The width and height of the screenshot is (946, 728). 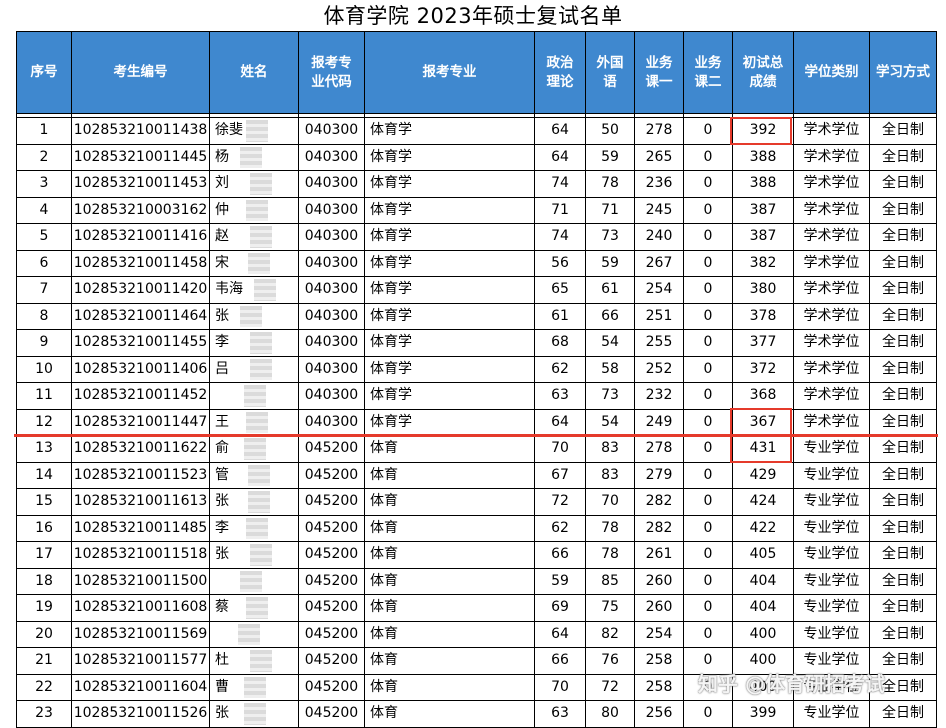 What do you see at coordinates (659, 661) in the screenshot?
I see `table-cell: 258` at bounding box center [659, 661].